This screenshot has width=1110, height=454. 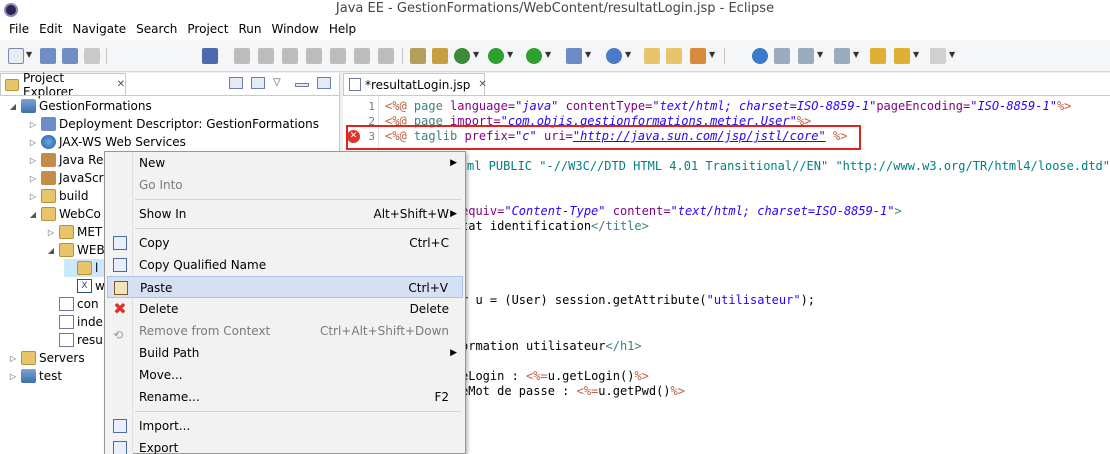 What do you see at coordinates (698, 56) in the screenshot?
I see `search-icon` at bounding box center [698, 56].